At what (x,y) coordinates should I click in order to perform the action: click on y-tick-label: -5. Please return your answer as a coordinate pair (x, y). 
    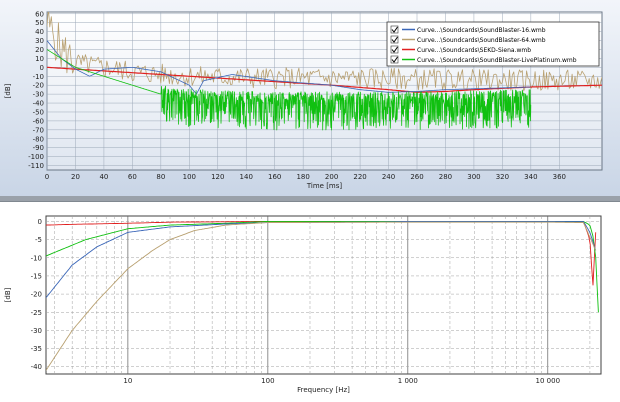
    Looking at the image, I should click on (38, 240).